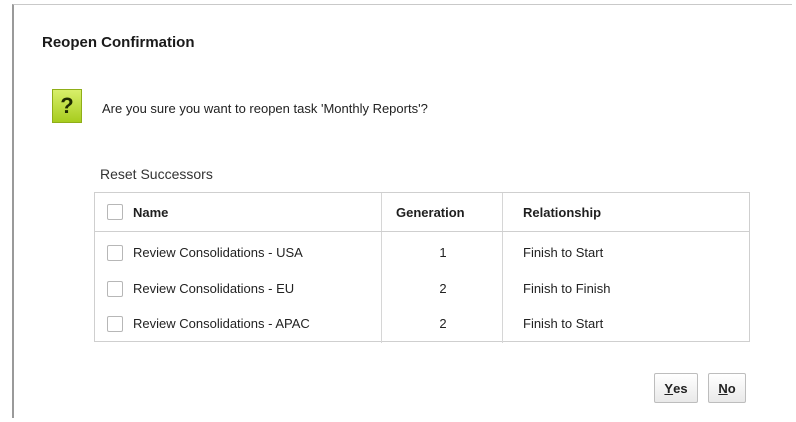 Image resolution: width=796 pixels, height=422 pixels. Describe the element at coordinates (118, 42) in the screenshot. I see `dialog-title: Reopen Confirmation` at that location.